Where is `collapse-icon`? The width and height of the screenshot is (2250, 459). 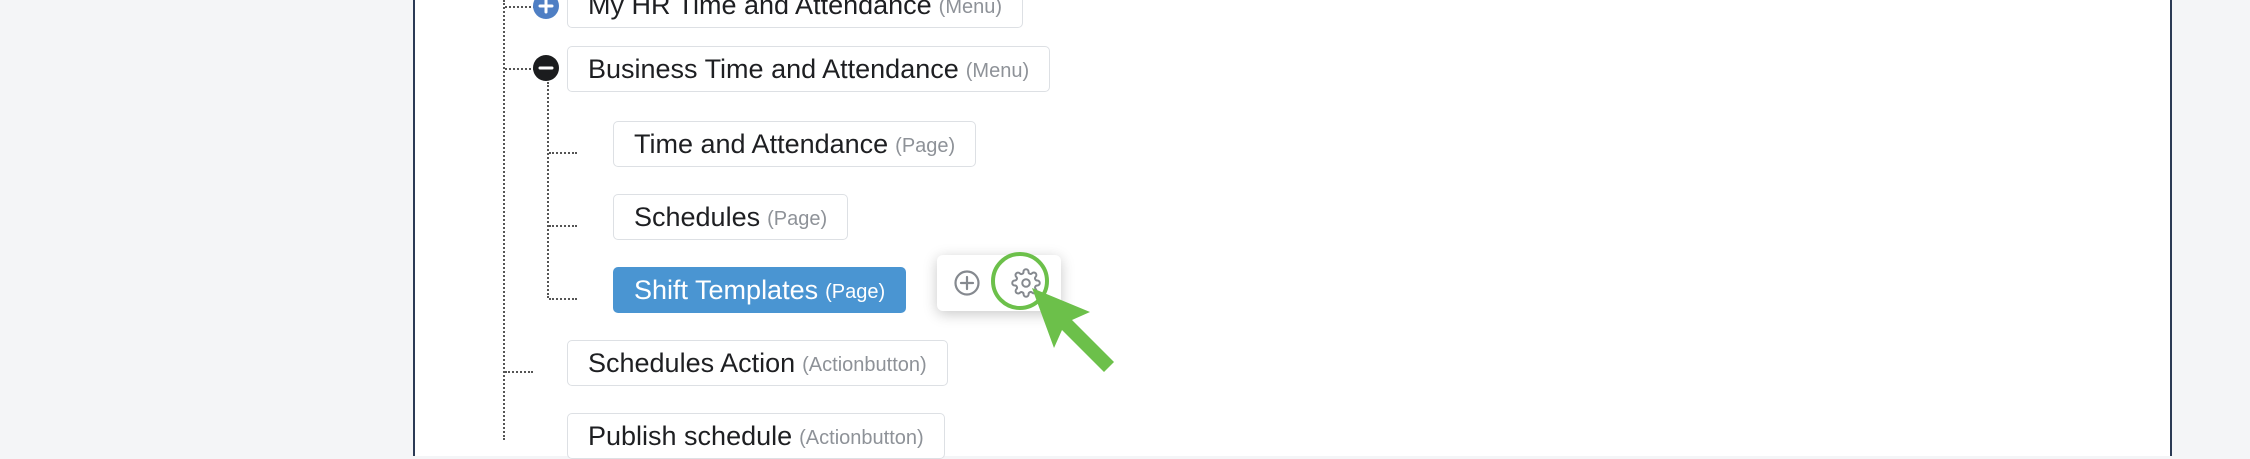 collapse-icon is located at coordinates (546, 68).